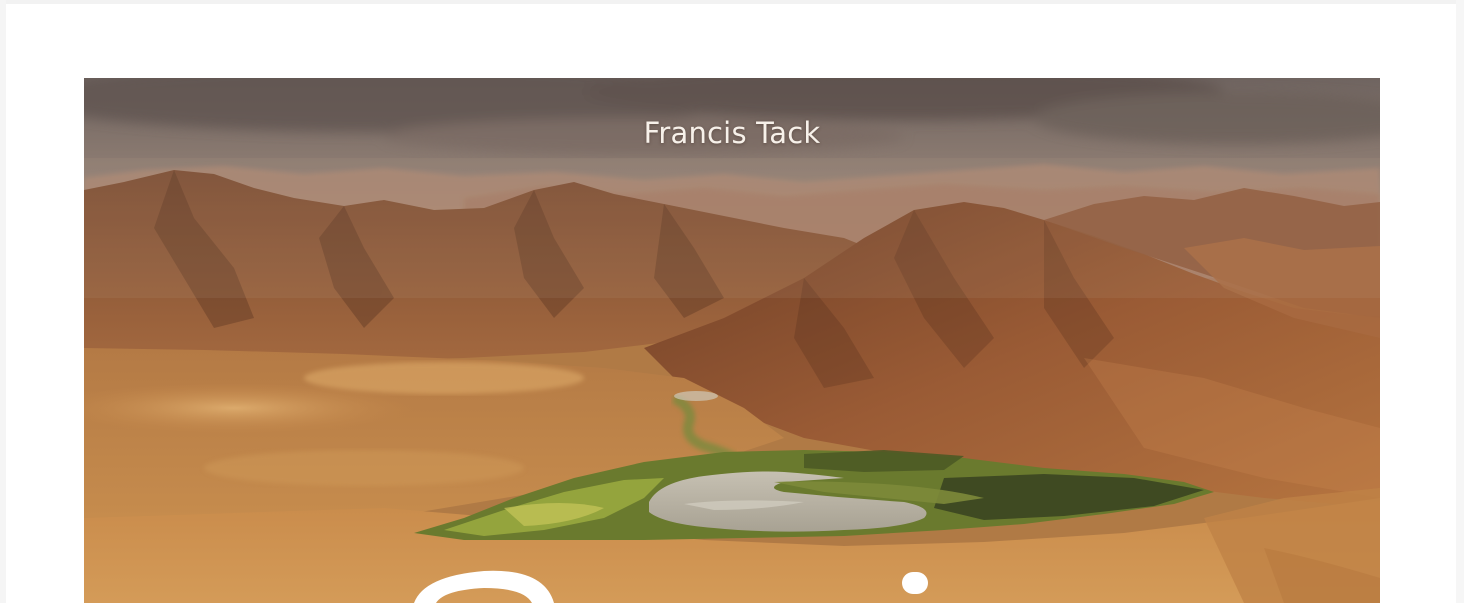  Describe the element at coordinates (1460, 301) in the screenshot. I see `page-right-edge` at that location.